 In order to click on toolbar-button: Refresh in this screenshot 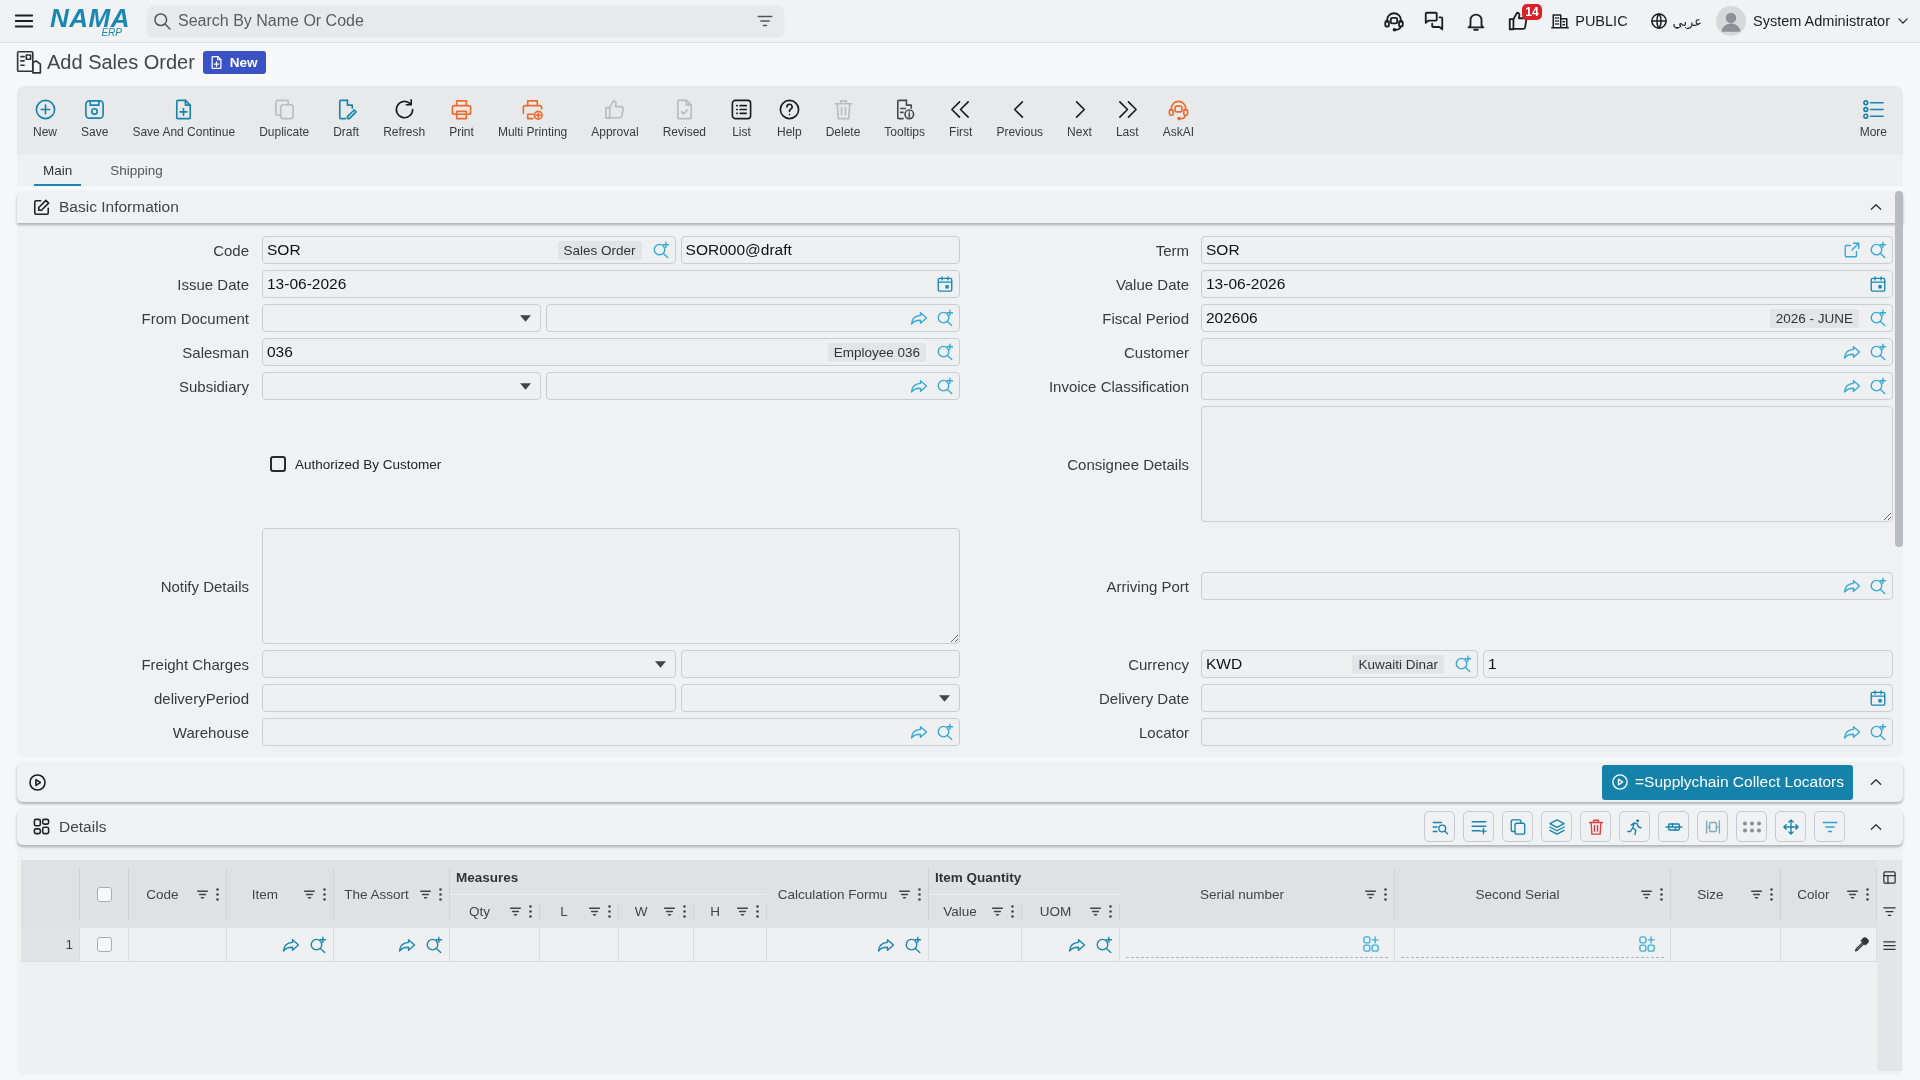, I will do `click(404, 118)`.